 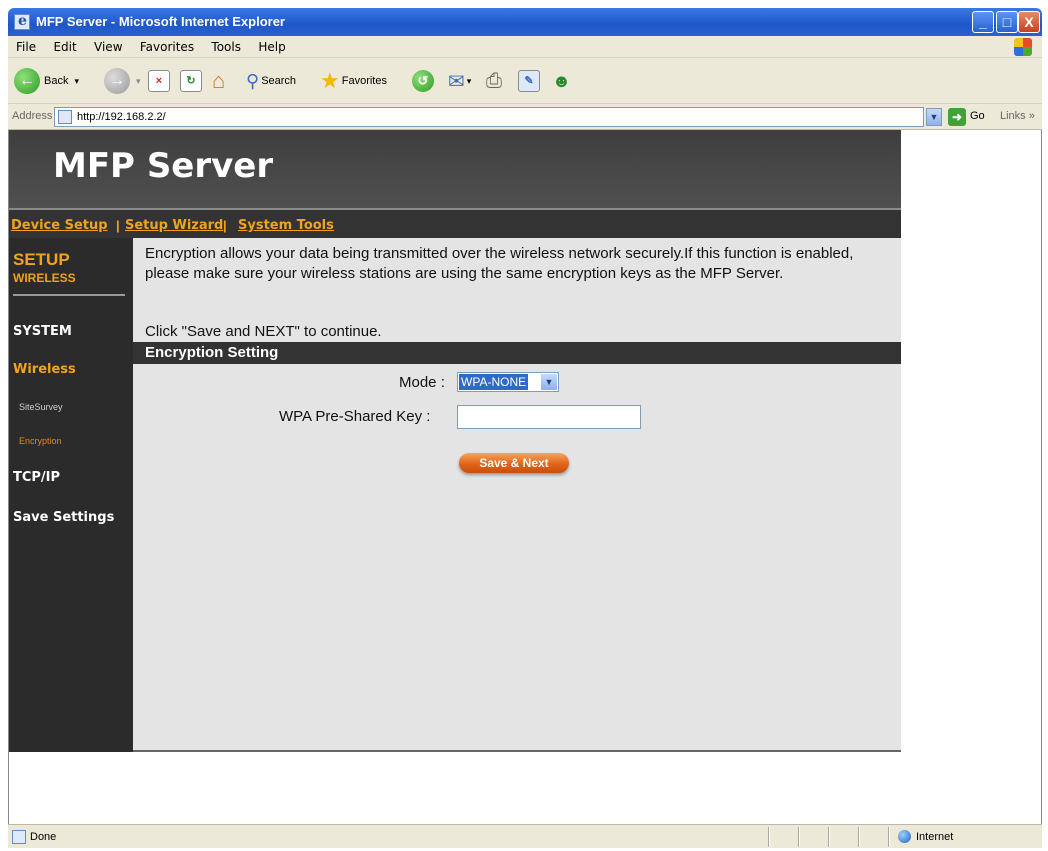 I want to click on home-icon: ⌂, so click(x=219, y=80).